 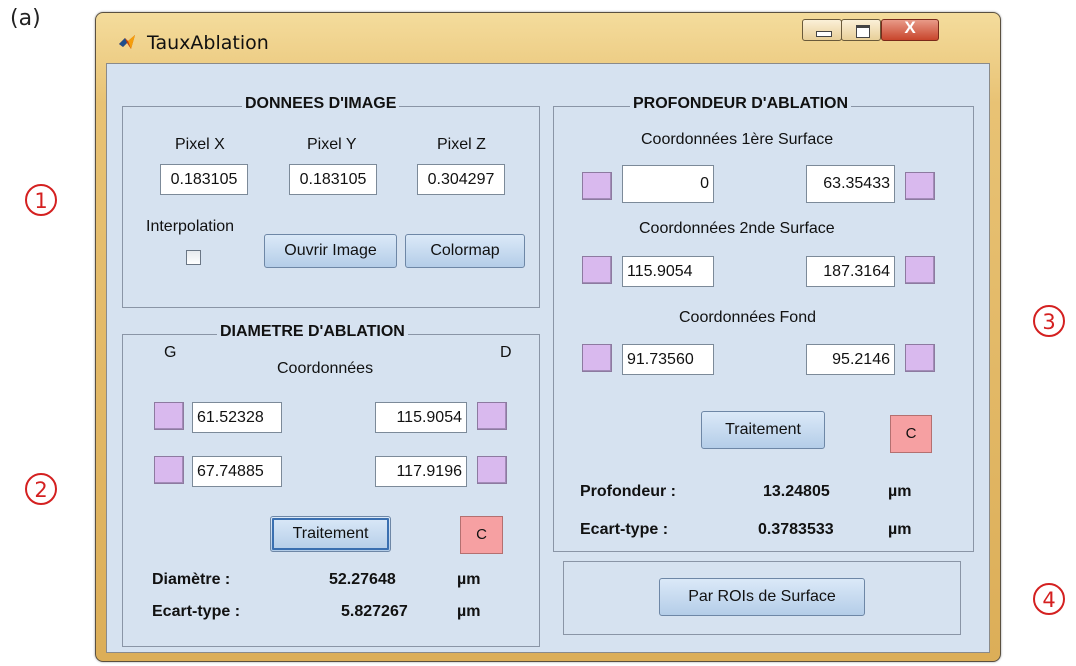 What do you see at coordinates (668, 271) in the screenshot?
I see `surface2-left-field: 115.9054` at bounding box center [668, 271].